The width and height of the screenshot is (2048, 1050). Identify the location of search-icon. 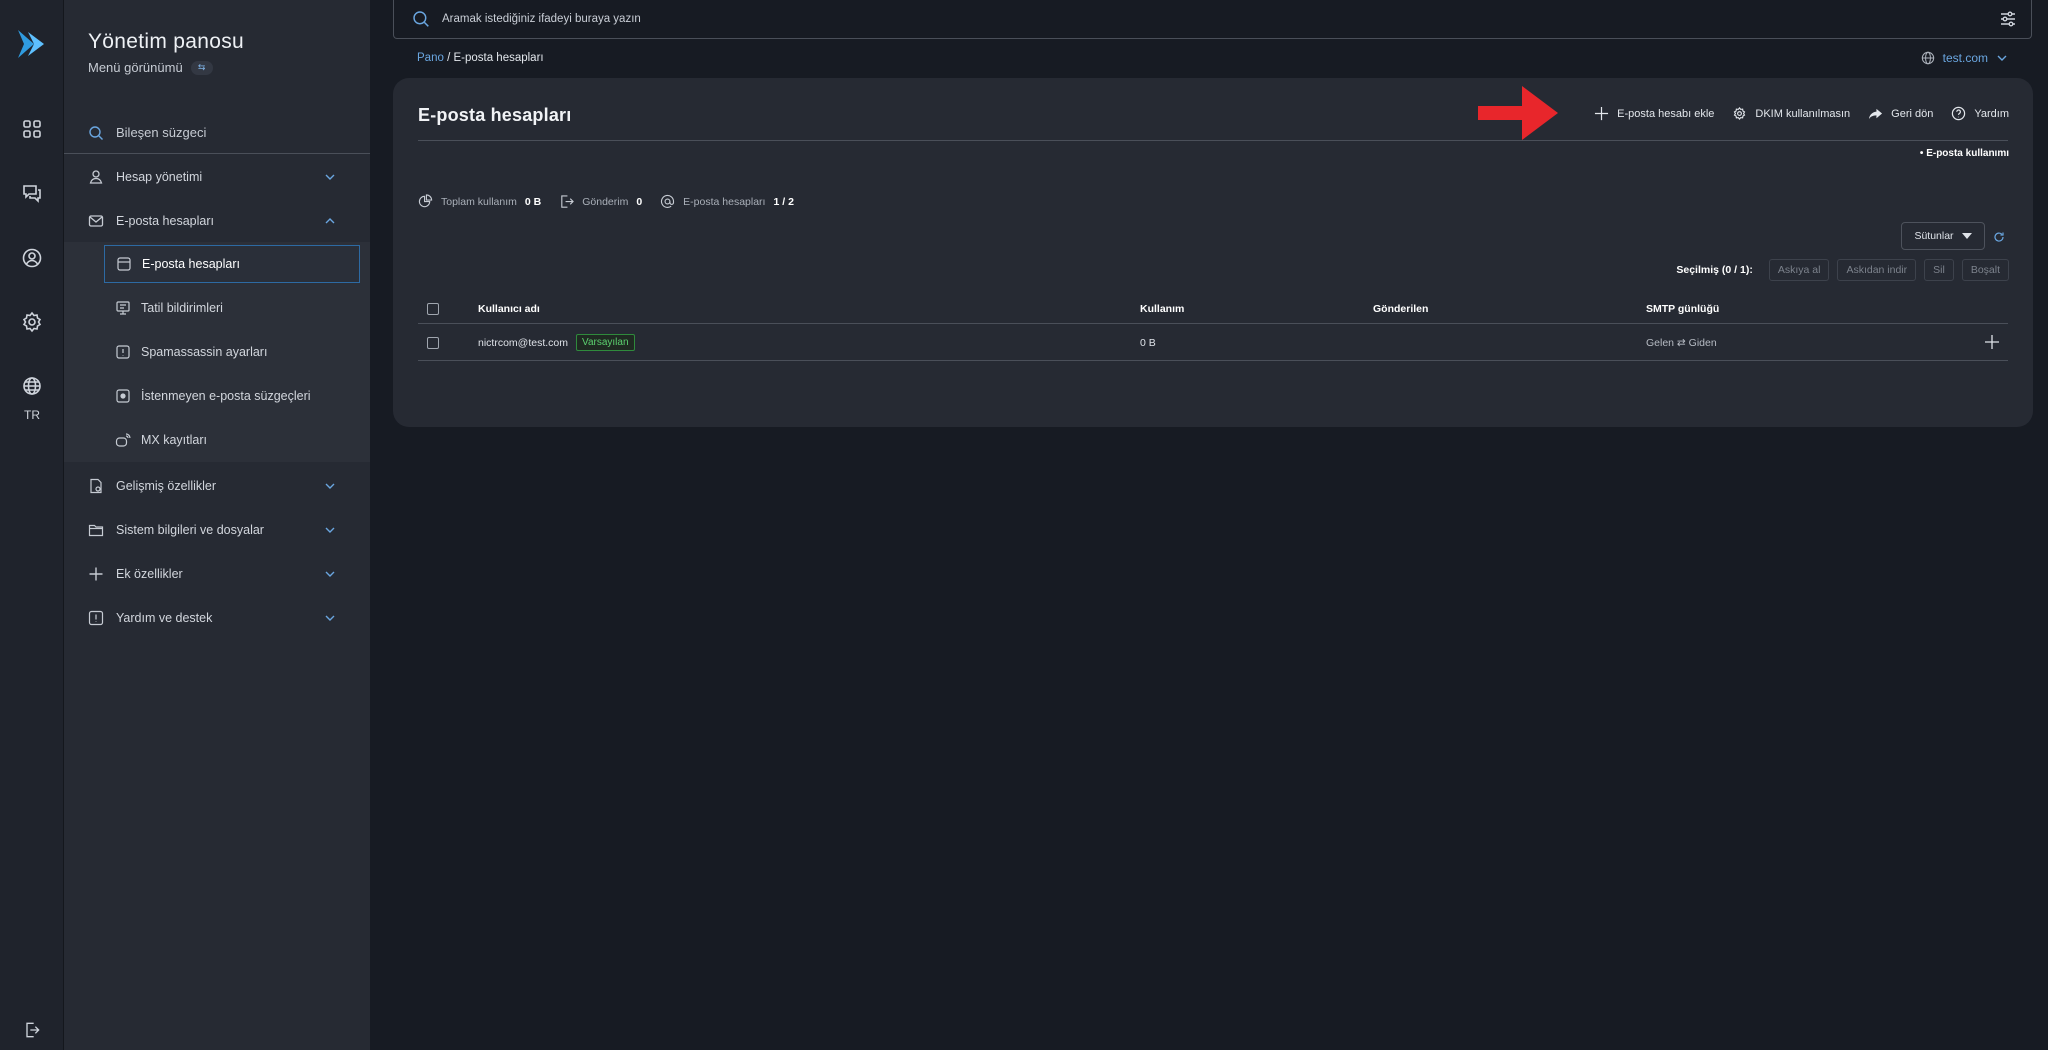
(421, 19).